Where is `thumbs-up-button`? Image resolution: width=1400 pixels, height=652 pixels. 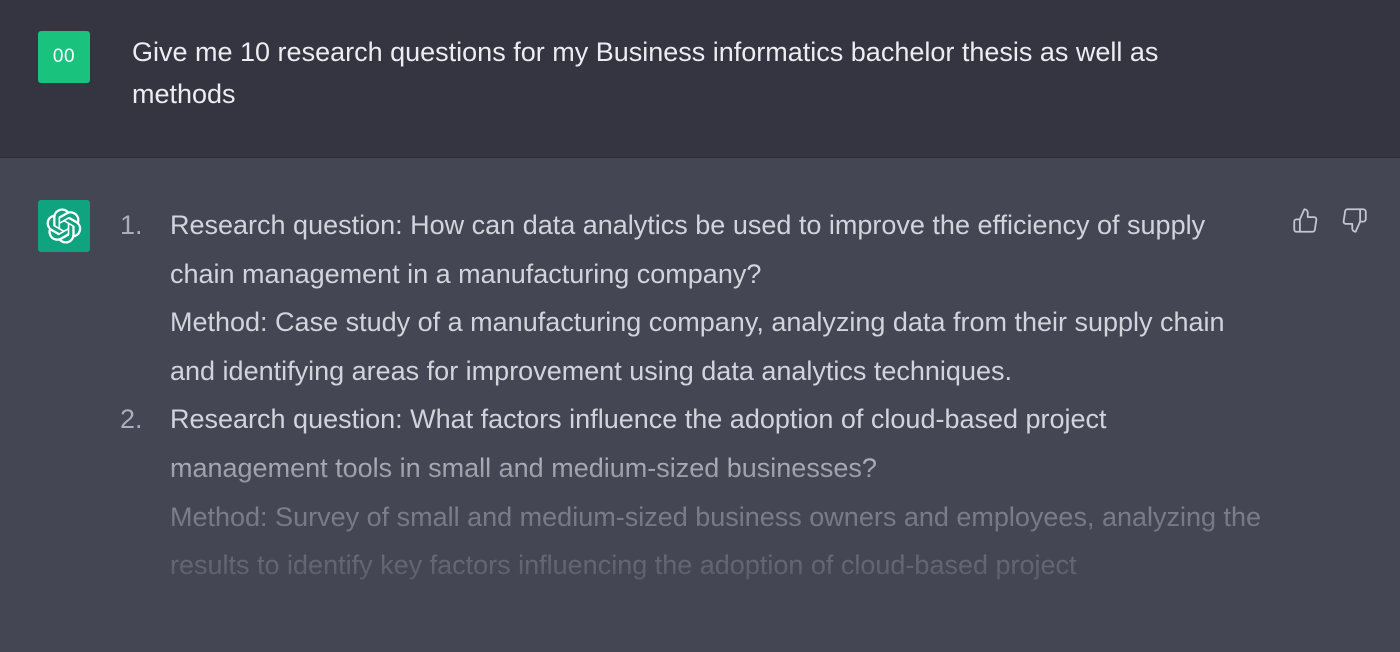 thumbs-up-button is located at coordinates (1305, 220).